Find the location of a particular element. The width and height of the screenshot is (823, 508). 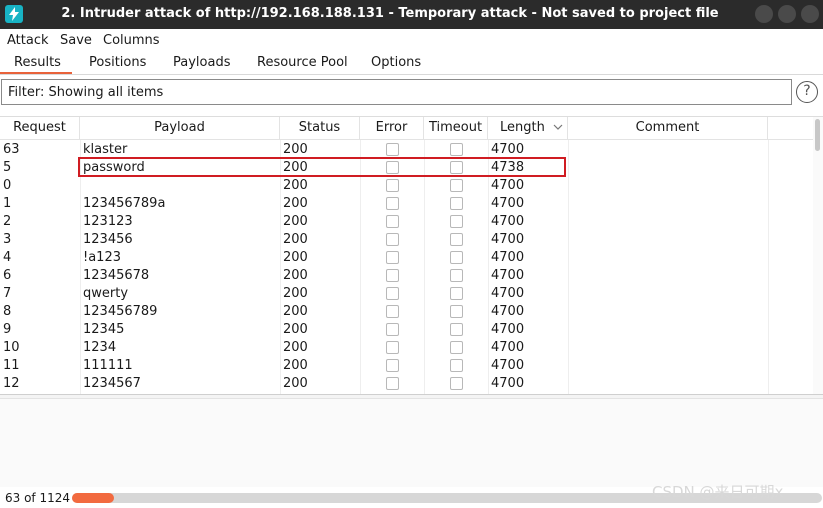

column-header-request: Request is located at coordinates (40, 128).